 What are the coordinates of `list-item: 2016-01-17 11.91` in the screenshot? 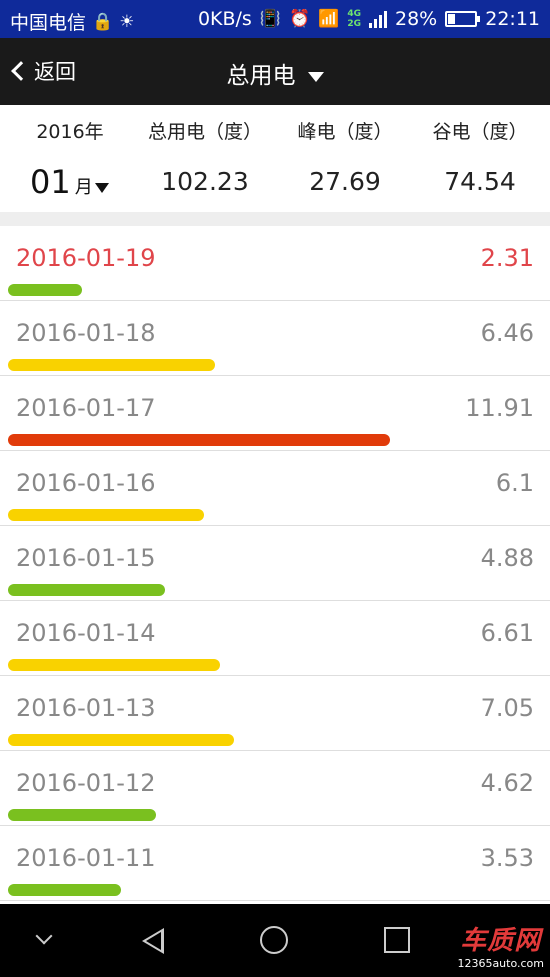 It's located at (275, 413).